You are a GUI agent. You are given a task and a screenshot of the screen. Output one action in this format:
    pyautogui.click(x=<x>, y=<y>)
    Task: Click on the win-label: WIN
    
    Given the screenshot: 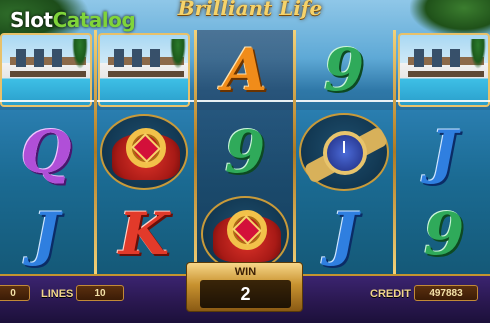 What is the action you would take?
    pyautogui.click(x=245, y=272)
    